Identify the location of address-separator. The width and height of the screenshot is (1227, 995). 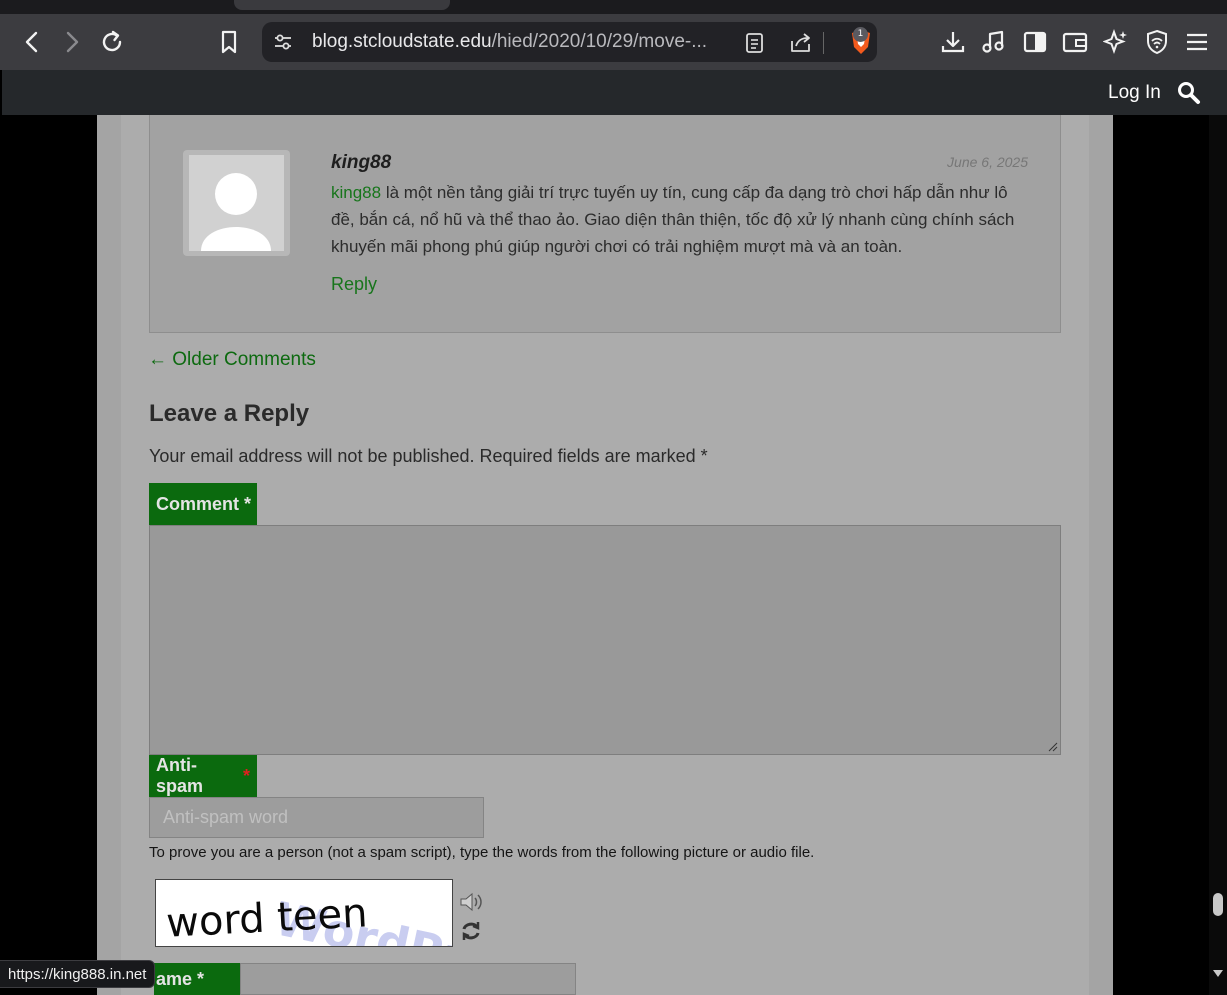
(823, 43).